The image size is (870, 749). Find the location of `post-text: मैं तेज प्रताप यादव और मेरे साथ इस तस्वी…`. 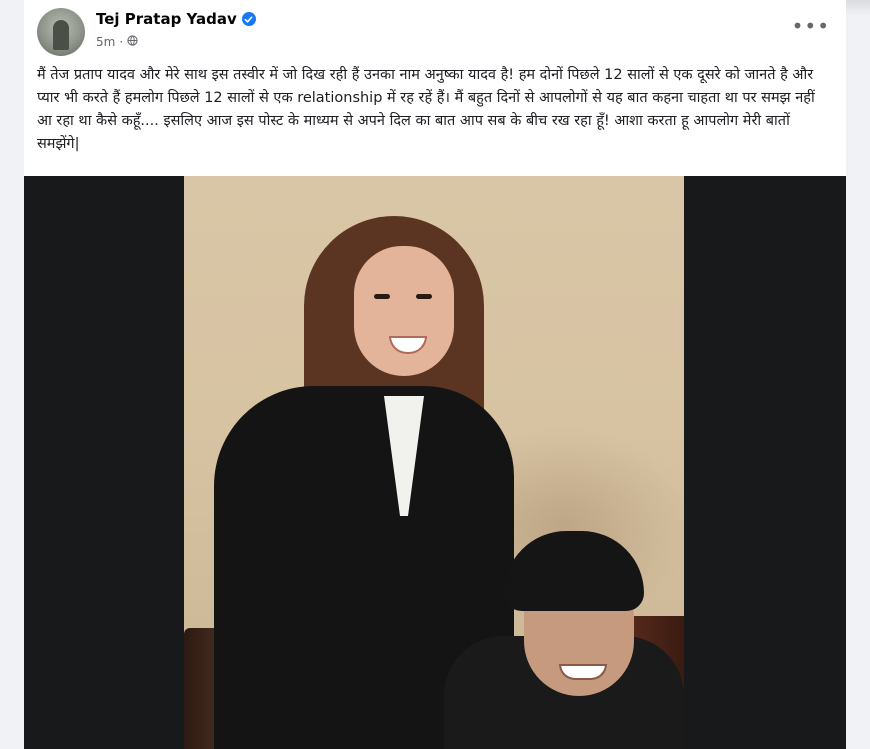

post-text: मैं तेज प्रताप यादव और मेरे साथ इस तस्वी… is located at coordinates (426, 109).